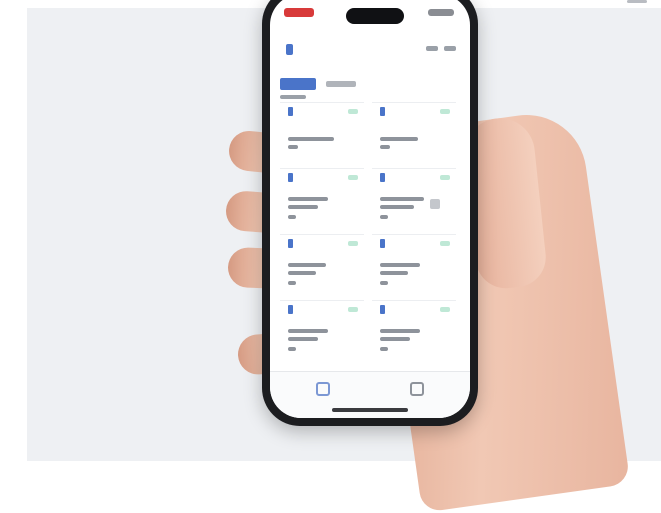 The image size is (661, 513). What do you see at coordinates (637, 1) in the screenshot?
I see `corner-mark` at bounding box center [637, 1].